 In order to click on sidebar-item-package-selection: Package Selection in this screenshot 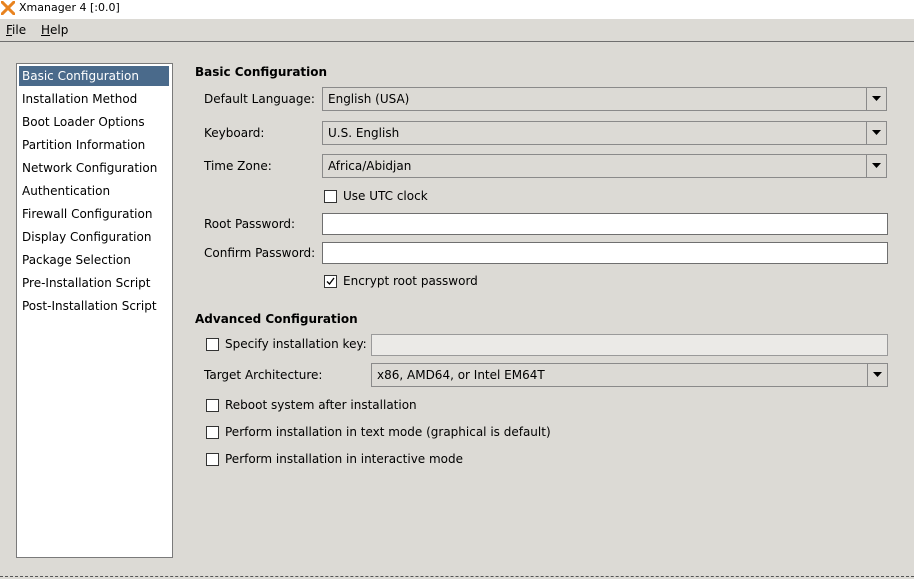, I will do `click(94, 260)`.